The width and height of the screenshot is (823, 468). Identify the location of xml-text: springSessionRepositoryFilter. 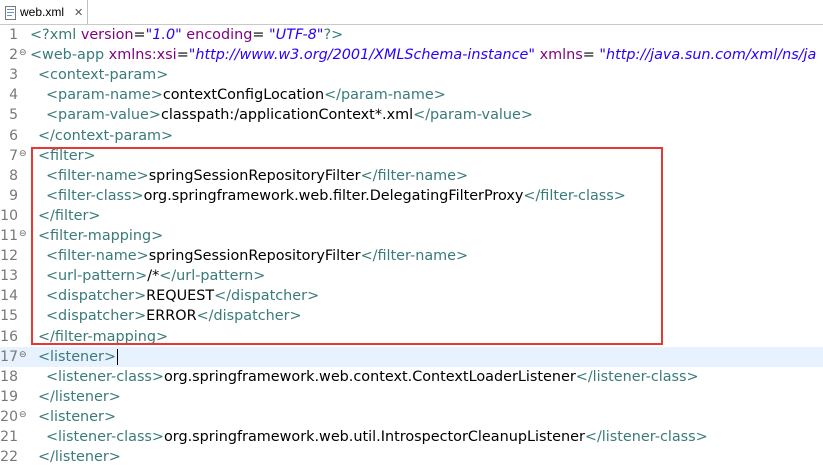
(254, 175).